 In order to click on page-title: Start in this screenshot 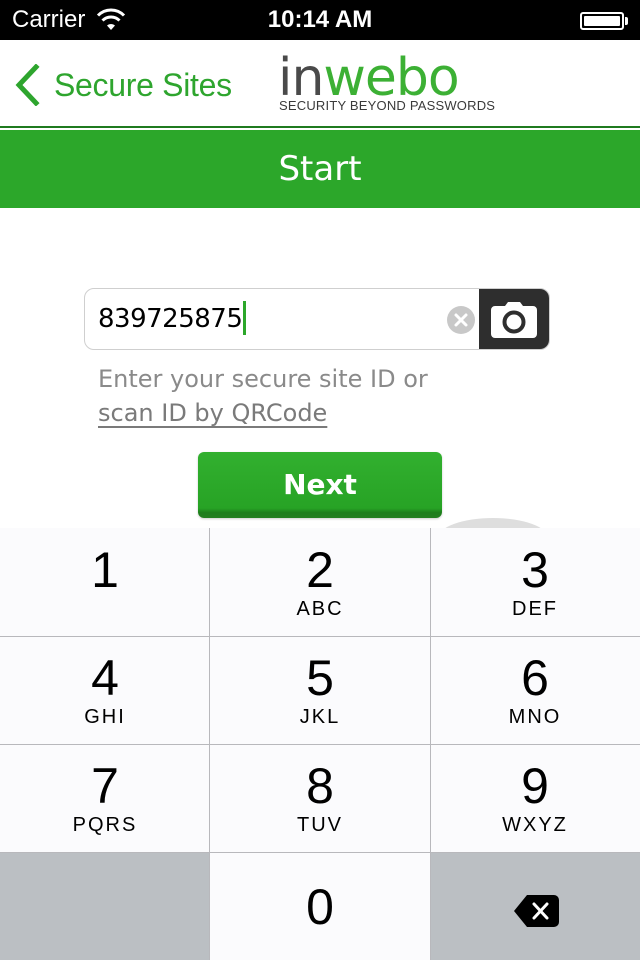, I will do `click(320, 169)`.